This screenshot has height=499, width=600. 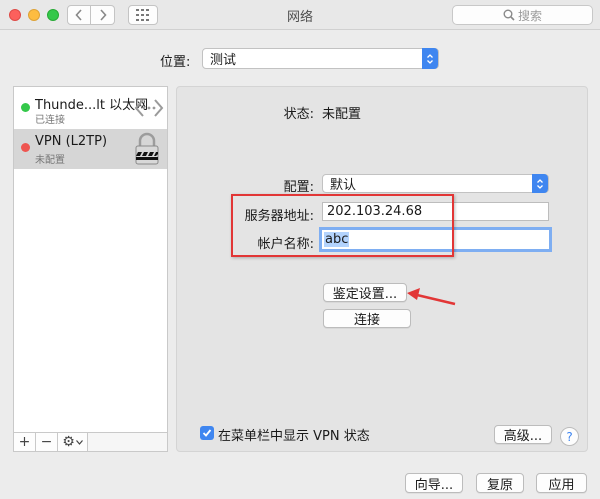 What do you see at coordinates (367, 318) in the screenshot?
I see `connect-button: 连接` at bounding box center [367, 318].